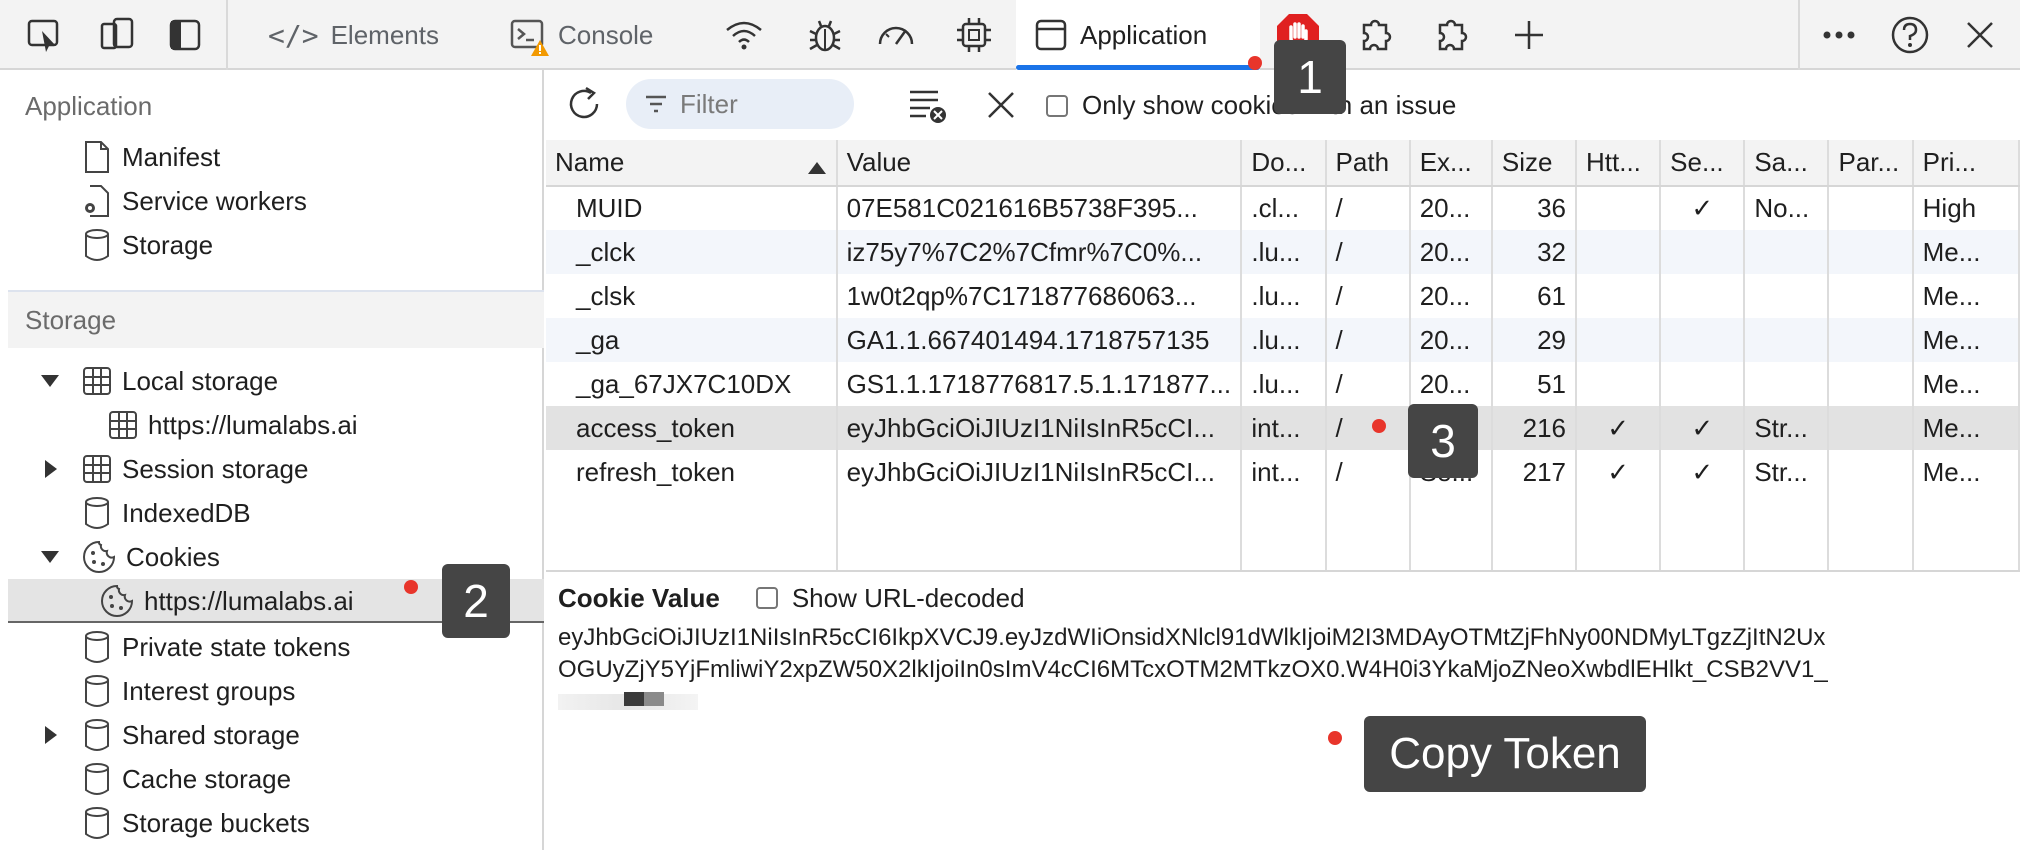  I want to click on more-options-icon, so click(1839, 35).